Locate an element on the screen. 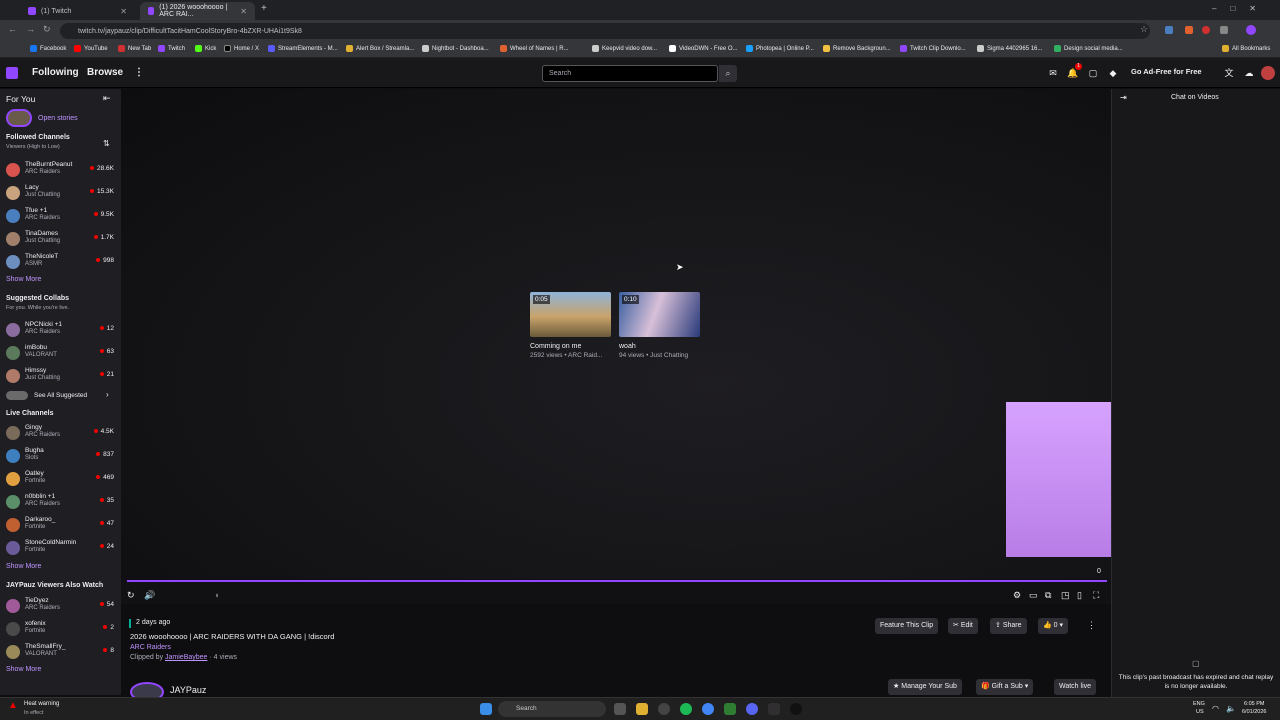 The width and height of the screenshot is (1280, 720). forward-icon: → is located at coordinates (30, 29).